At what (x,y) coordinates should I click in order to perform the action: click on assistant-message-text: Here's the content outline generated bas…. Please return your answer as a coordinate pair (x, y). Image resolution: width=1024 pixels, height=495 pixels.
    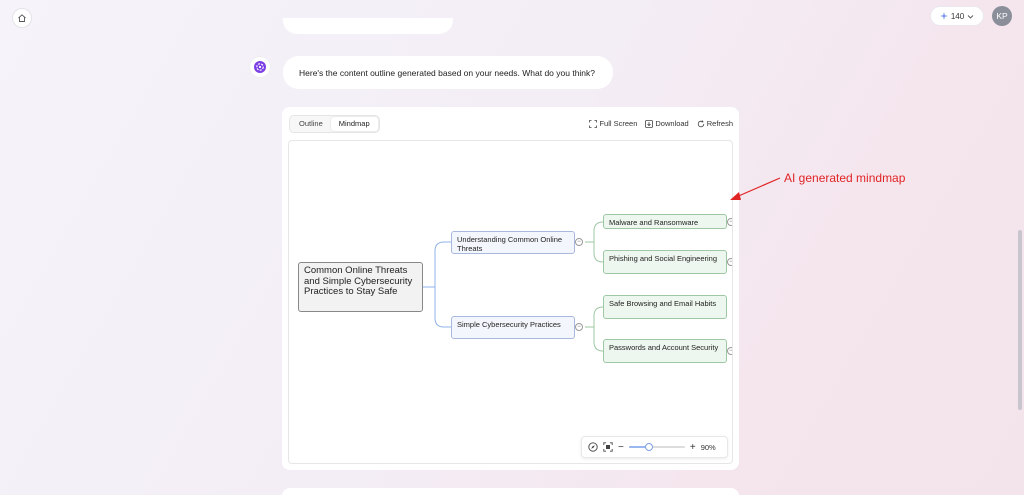
    Looking at the image, I should click on (447, 72).